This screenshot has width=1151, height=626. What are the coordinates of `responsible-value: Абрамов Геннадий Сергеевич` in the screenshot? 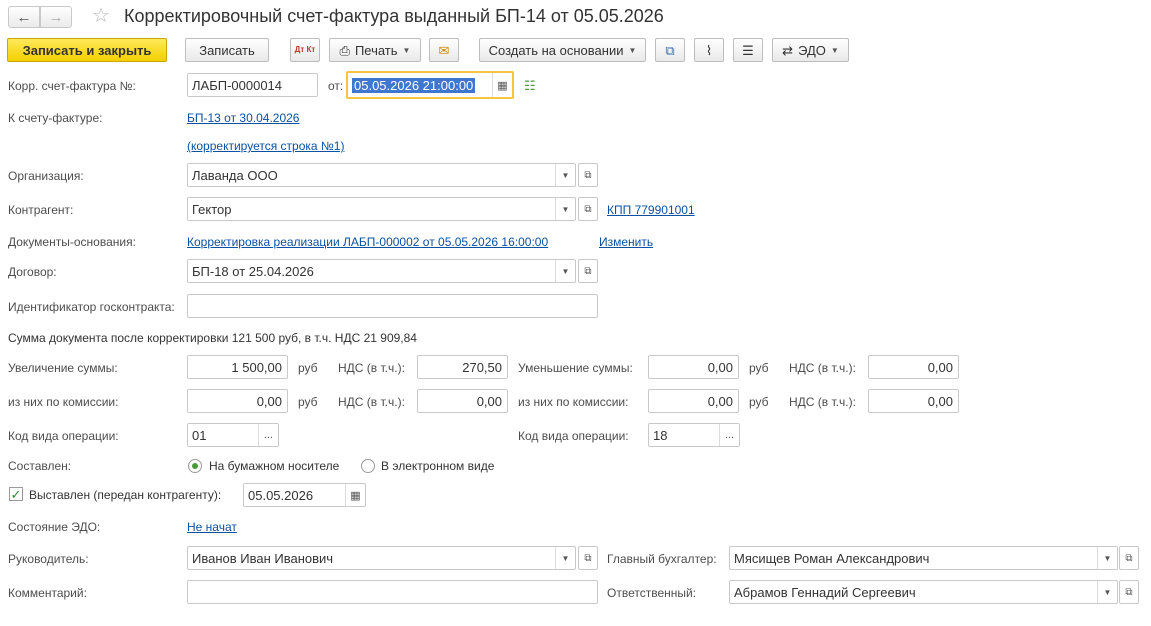 It's located at (825, 592).